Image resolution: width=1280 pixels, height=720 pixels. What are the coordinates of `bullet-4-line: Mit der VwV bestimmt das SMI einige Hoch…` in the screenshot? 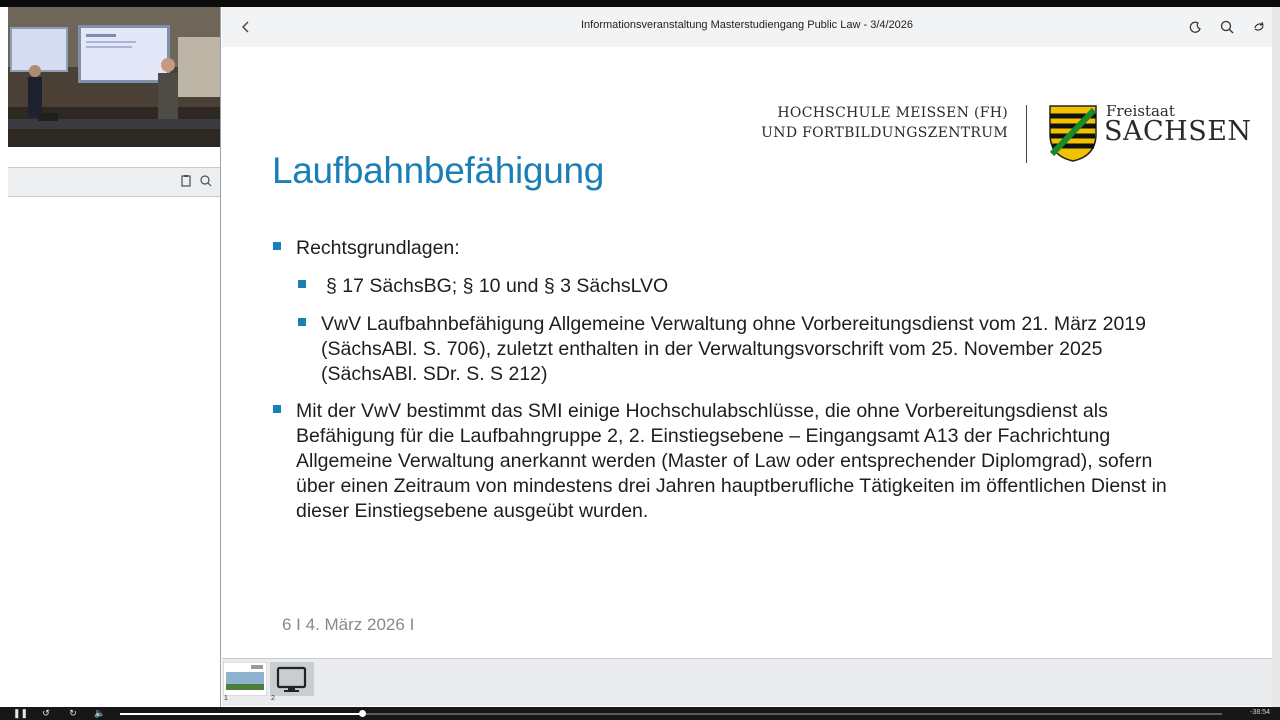 It's located at (702, 411).